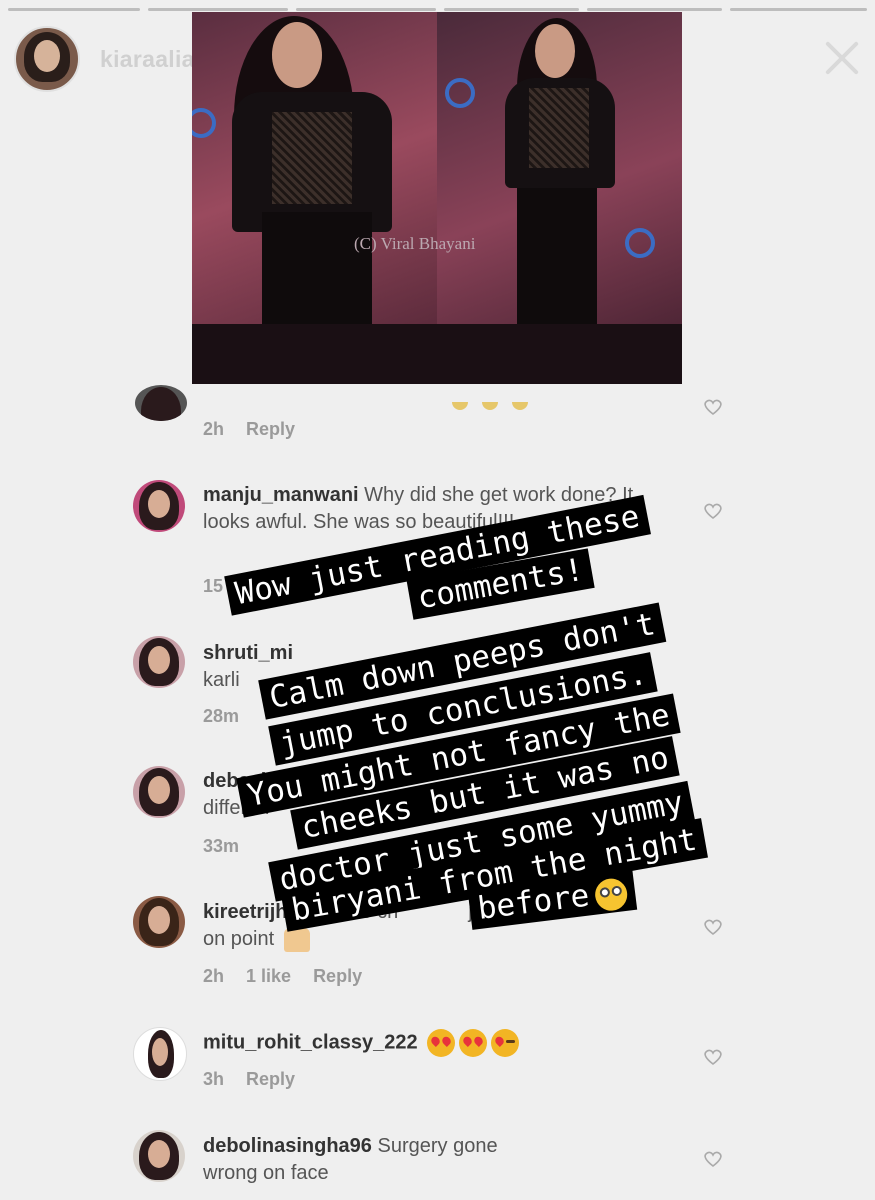  What do you see at coordinates (221, 680) in the screenshot?
I see `comment-text: karli` at bounding box center [221, 680].